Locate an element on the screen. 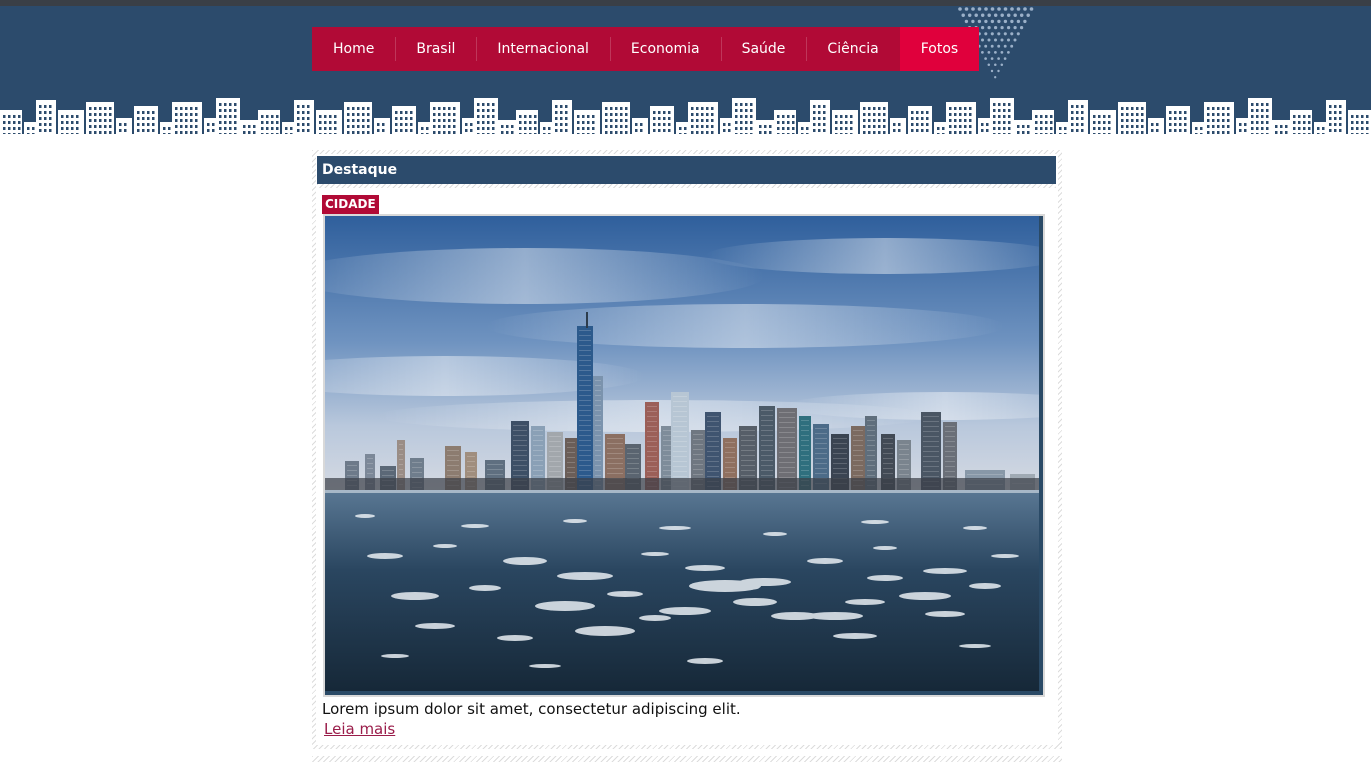 This screenshot has width=1371, height=762. category-badge: CIDADE is located at coordinates (350, 204).